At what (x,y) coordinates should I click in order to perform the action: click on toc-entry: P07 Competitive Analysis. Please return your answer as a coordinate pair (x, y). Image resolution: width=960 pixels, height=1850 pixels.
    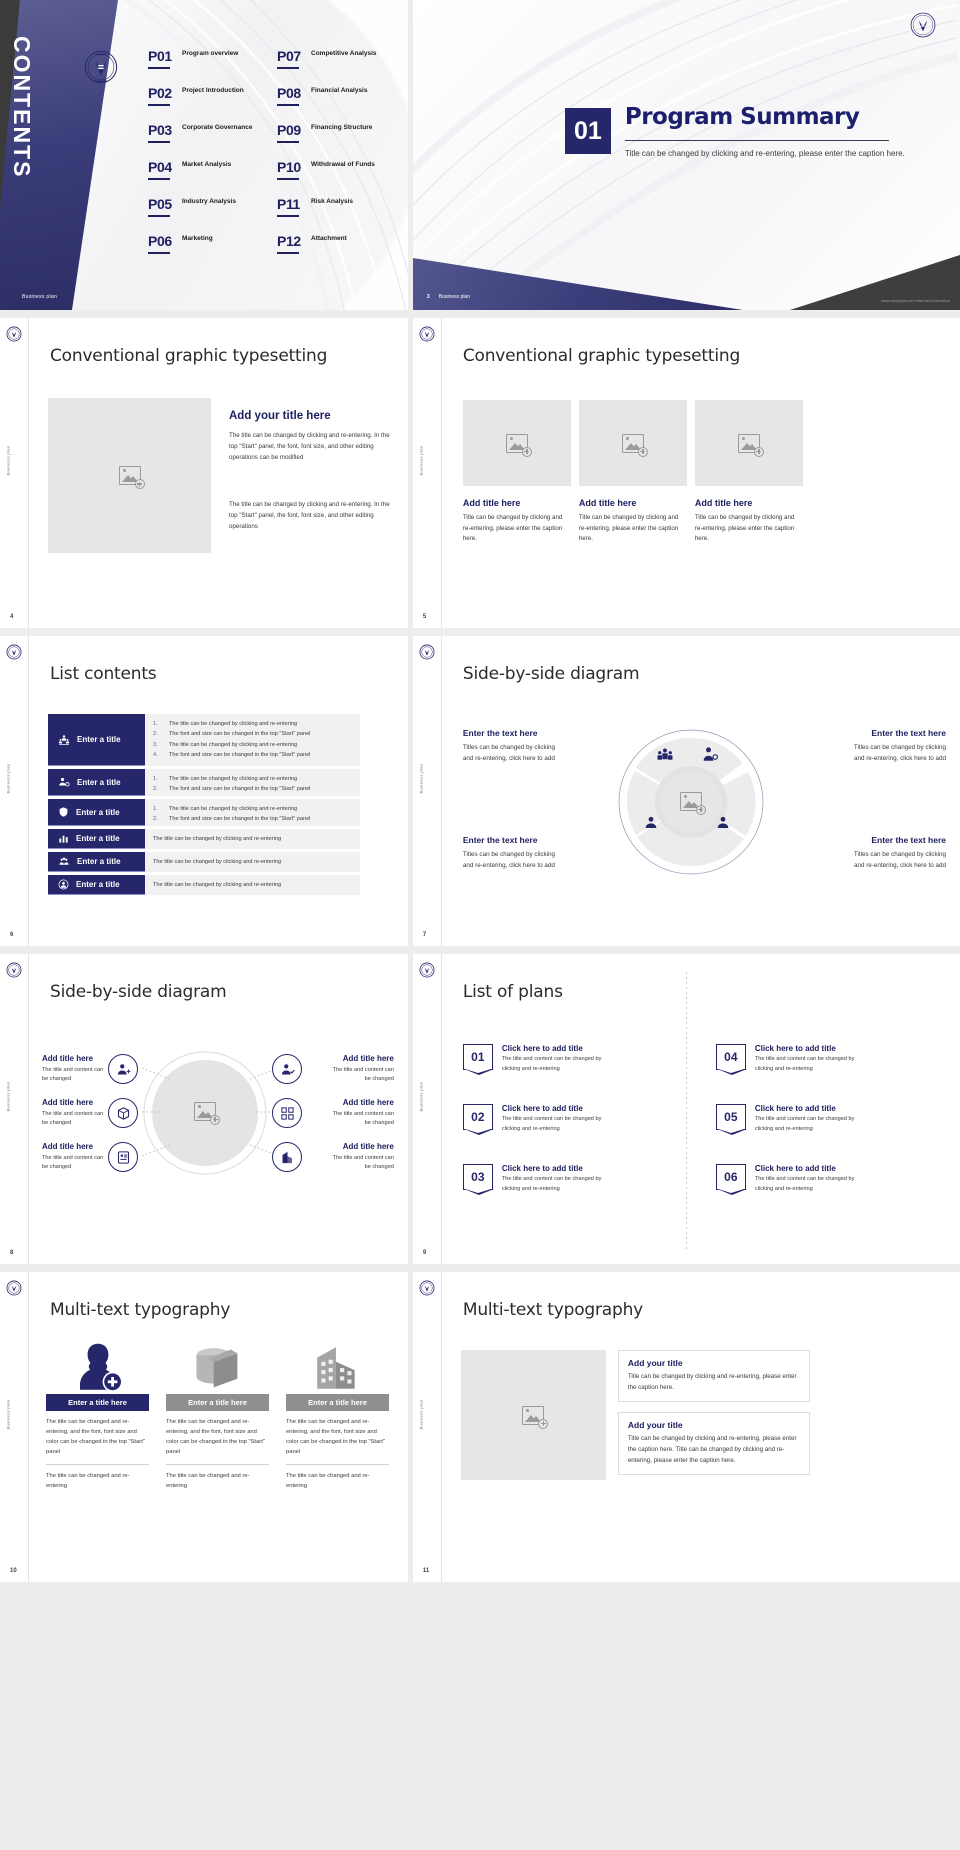
    Looking at the image, I should click on (327, 66).